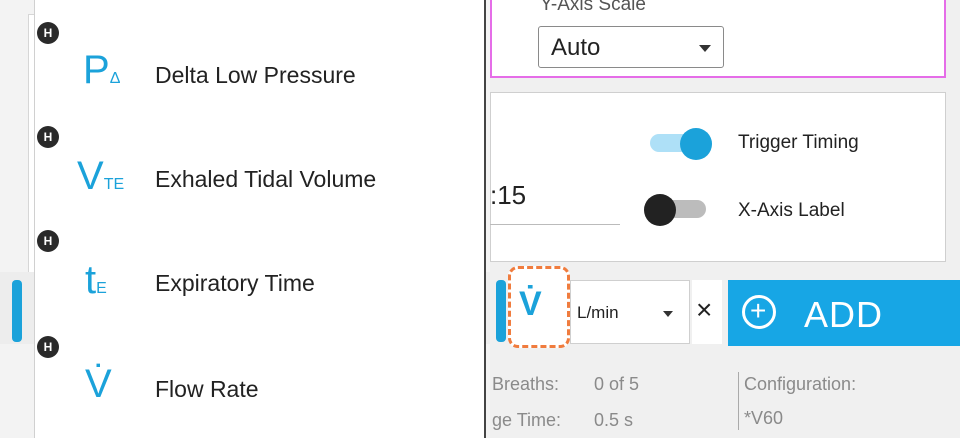 This screenshot has width=960, height=438. Describe the element at coordinates (759, 312) in the screenshot. I see `plus-circle-icon: +` at that location.